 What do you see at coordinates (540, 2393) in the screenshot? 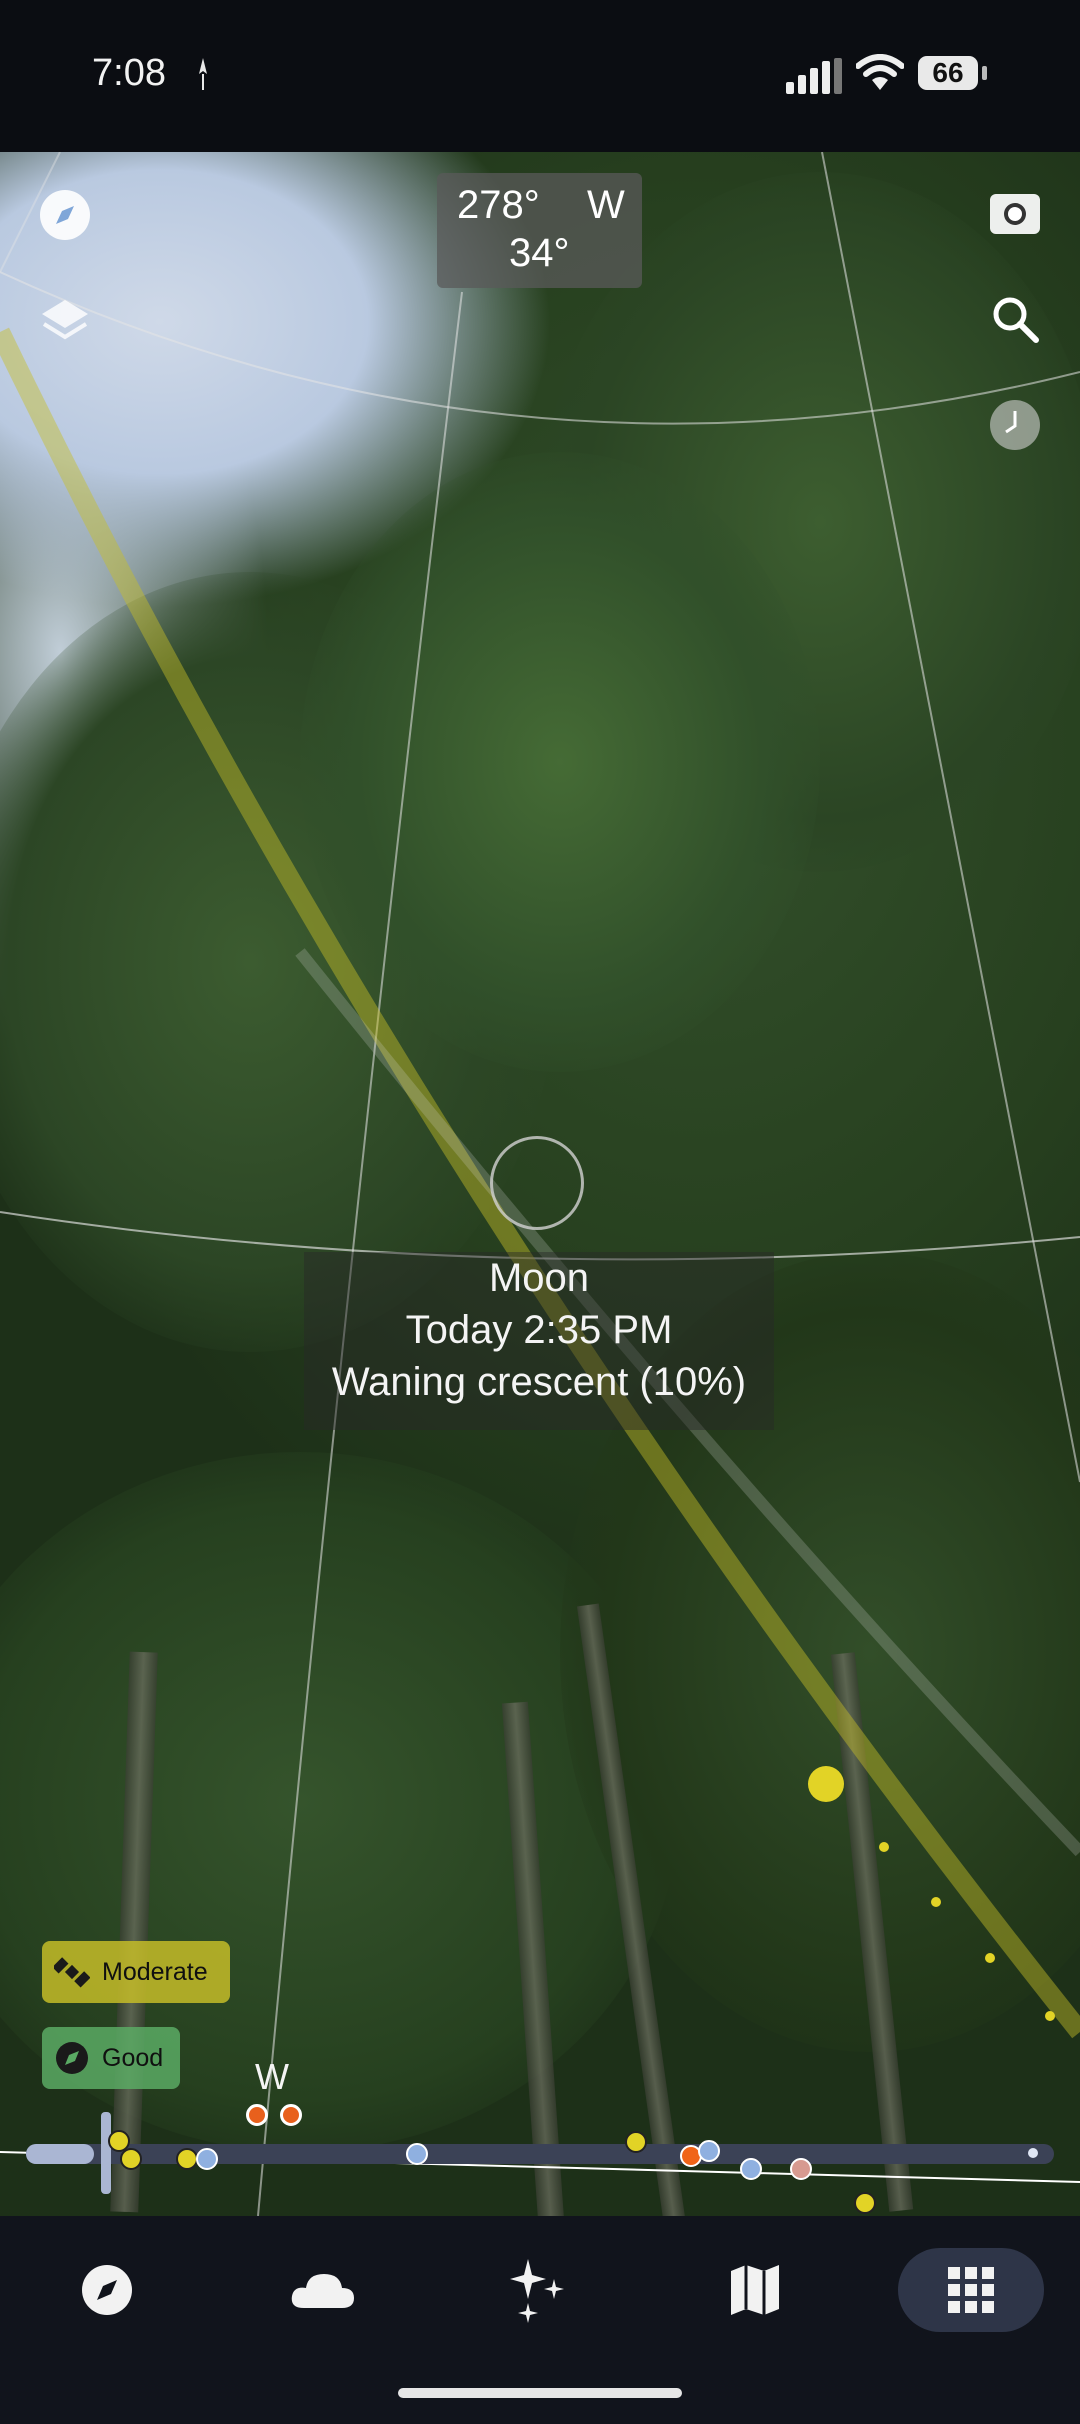
I see `home-indicator` at bounding box center [540, 2393].